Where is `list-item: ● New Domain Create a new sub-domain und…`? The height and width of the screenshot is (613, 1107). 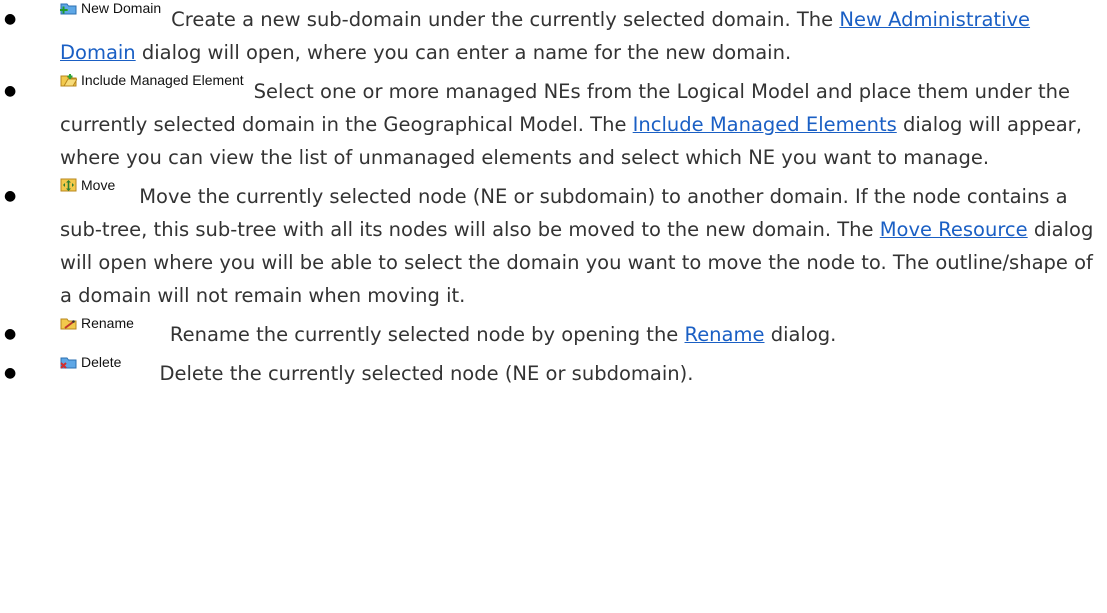
list-item: ● New Domain Create a new sub-domain und… is located at coordinates (553, 34).